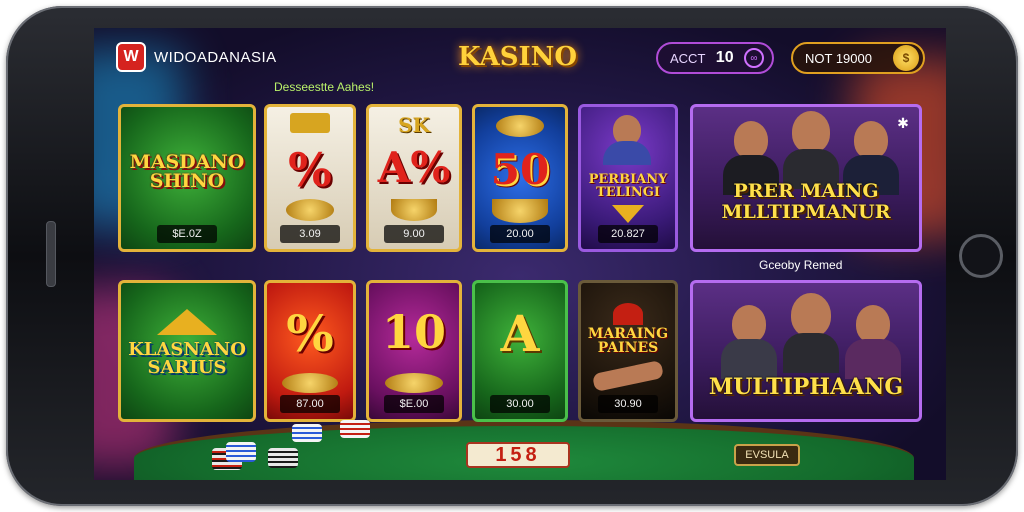 This screenshot has width=1024, height=512. I want to click on tile-price: 20.00, so click(520, 234).